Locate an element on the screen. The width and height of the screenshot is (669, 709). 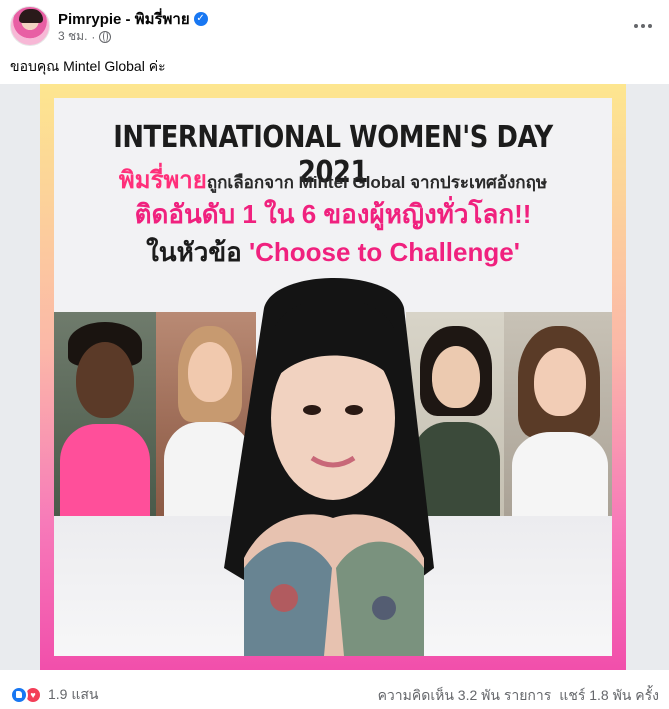
poster-name-highlight: พิมรี่พาย is located at coordinates (162, 180).